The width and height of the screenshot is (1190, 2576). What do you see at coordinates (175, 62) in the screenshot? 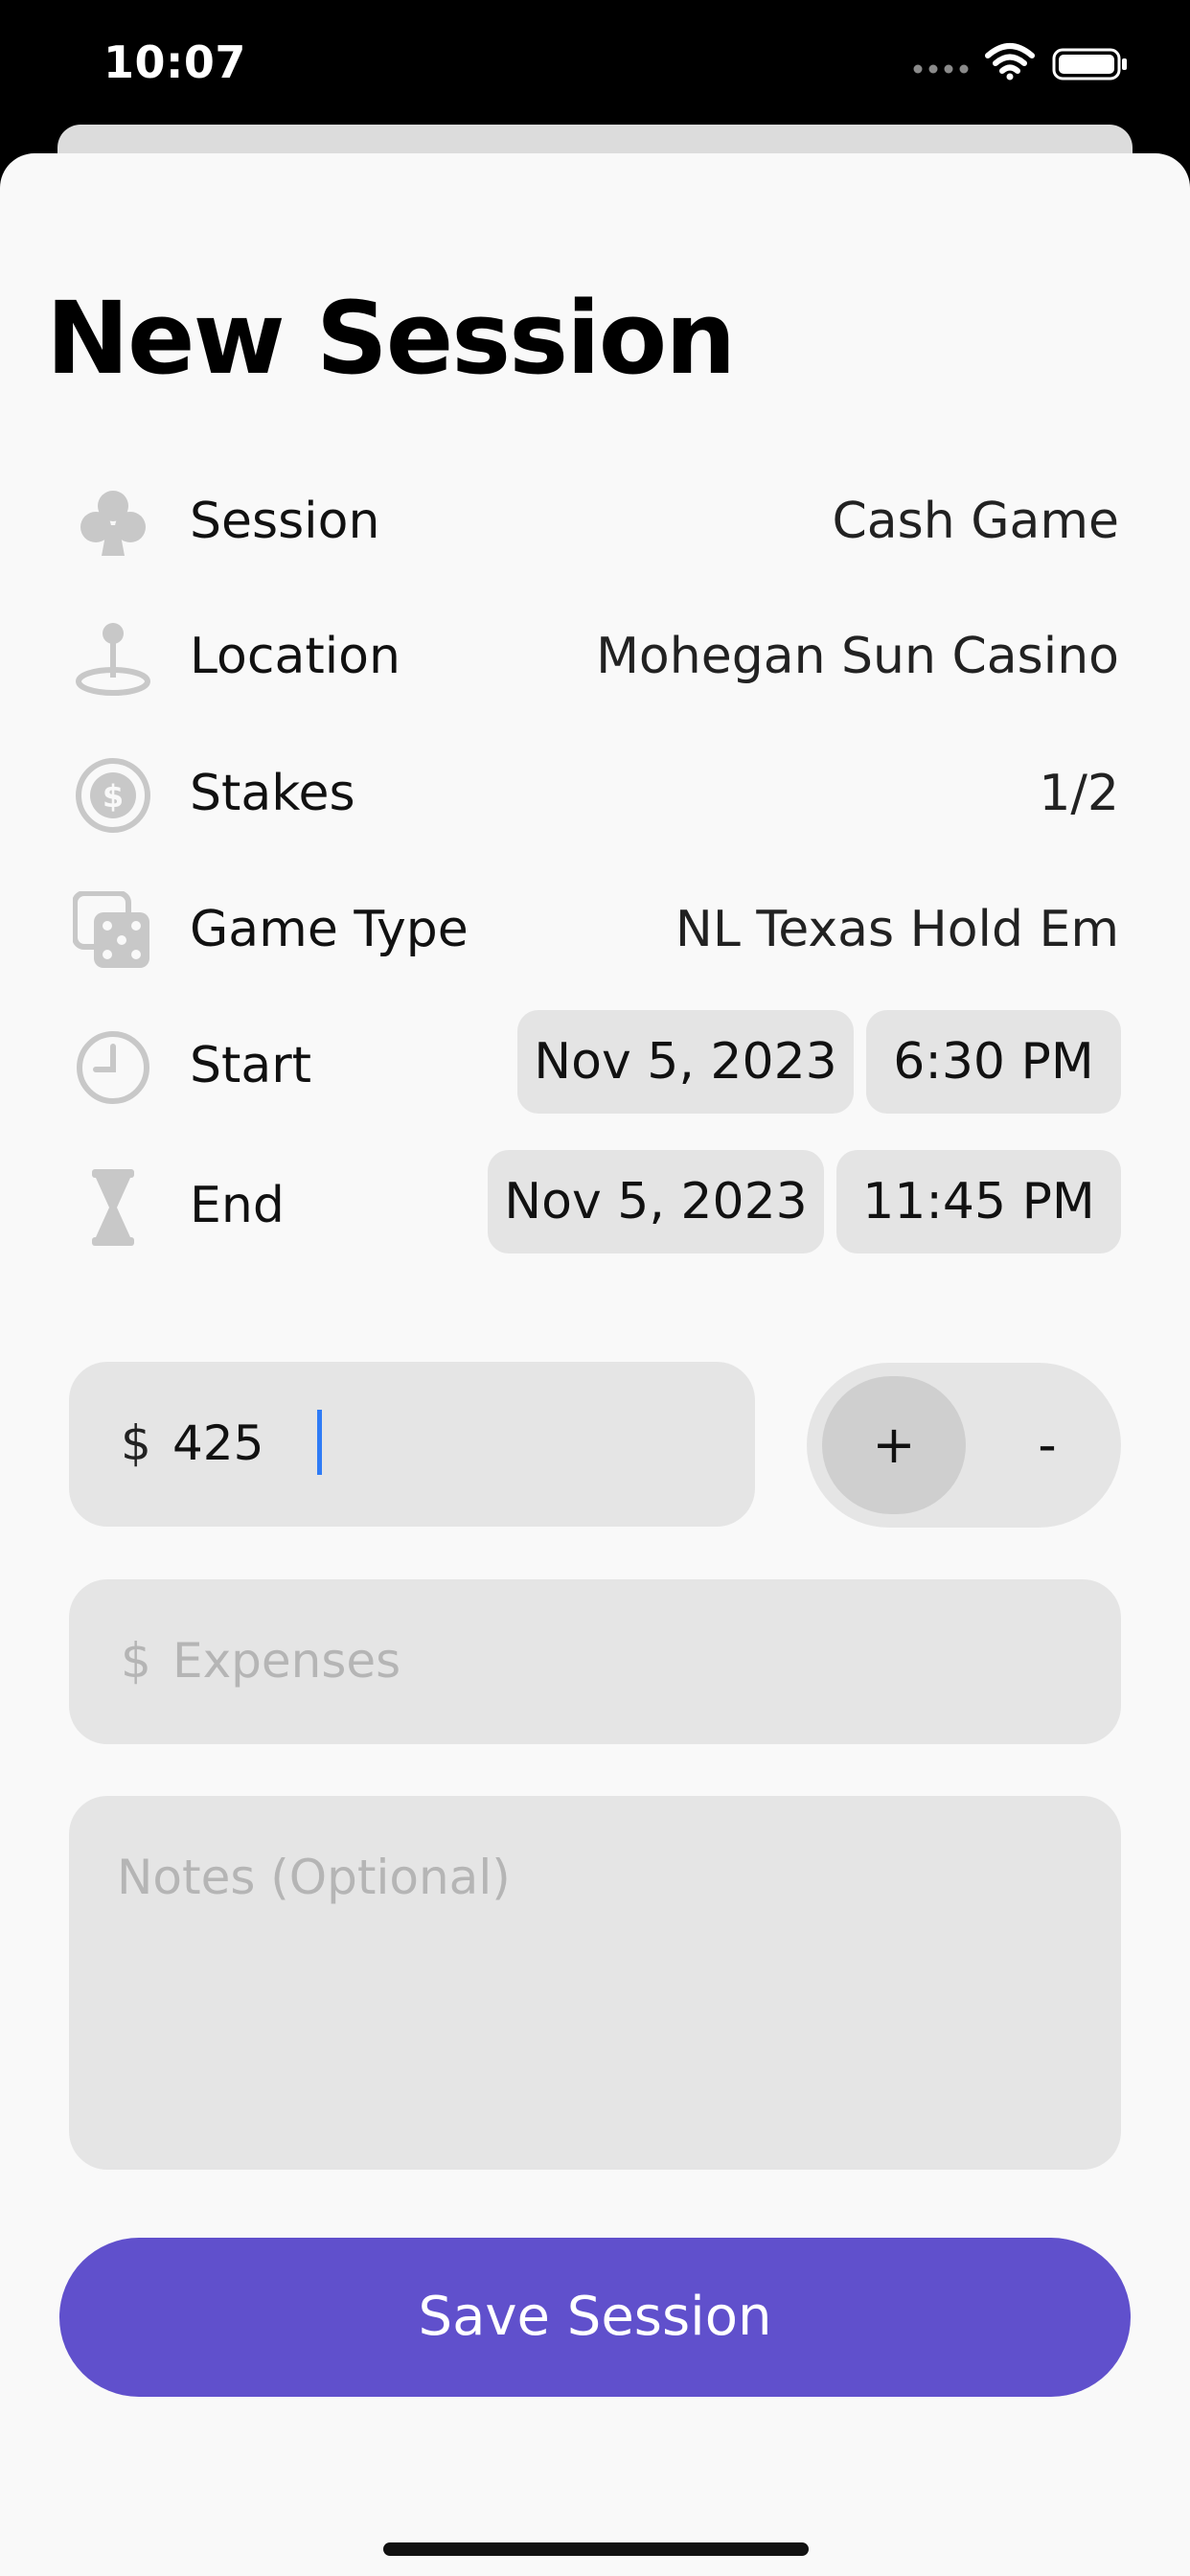
I see `status-time: 10:07` at bounding box center [175, 62].